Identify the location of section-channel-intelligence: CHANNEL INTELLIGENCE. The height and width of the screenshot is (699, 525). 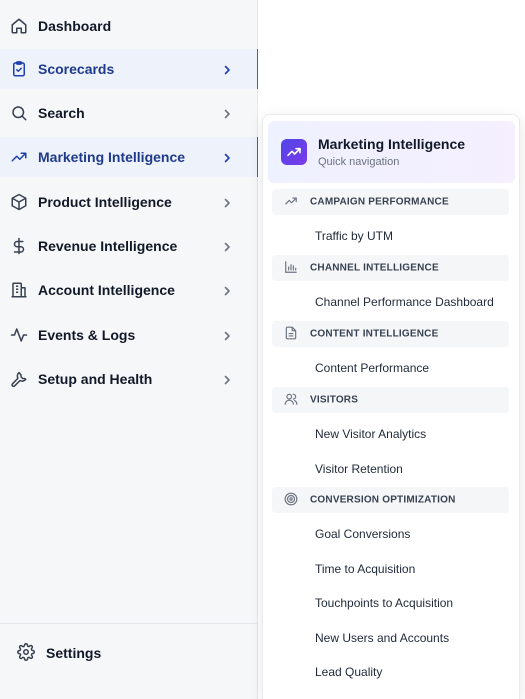
(390, 268).